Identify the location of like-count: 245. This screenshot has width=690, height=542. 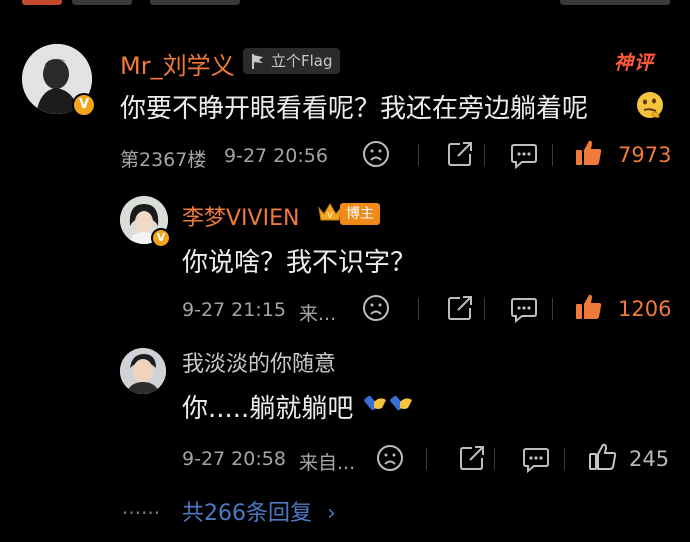
(649, 459).